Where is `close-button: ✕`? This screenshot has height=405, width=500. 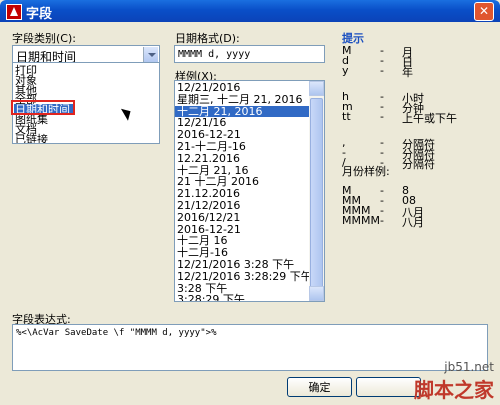 close-button: ✕ is located at coordinates (484, 11).